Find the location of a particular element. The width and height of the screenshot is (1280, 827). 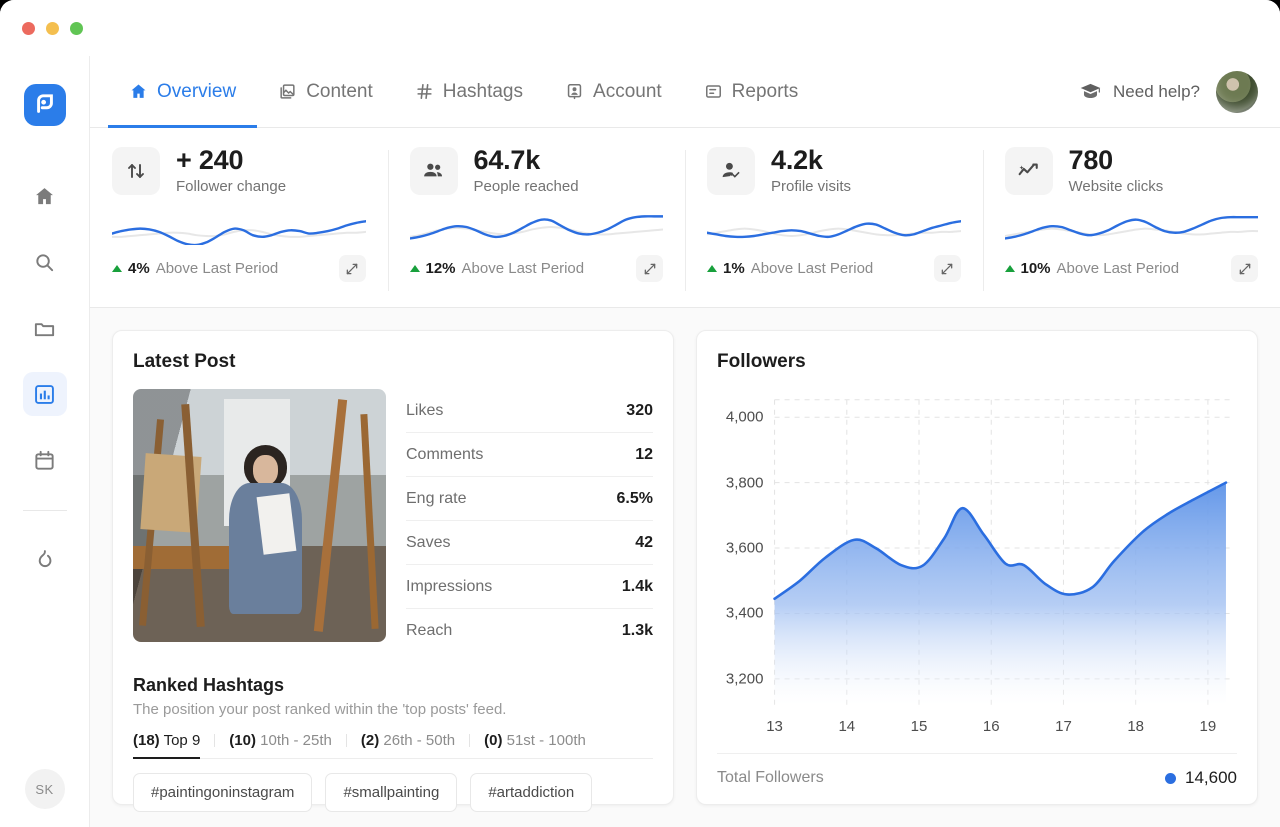

zoom-window-button is located at coordinates (76, 28).